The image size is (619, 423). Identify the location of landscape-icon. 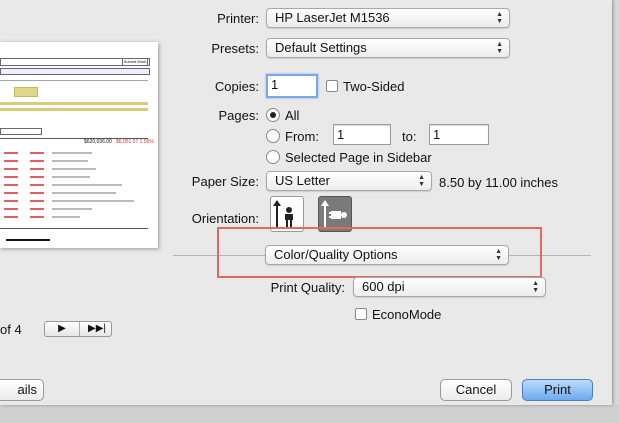
(334, 213).